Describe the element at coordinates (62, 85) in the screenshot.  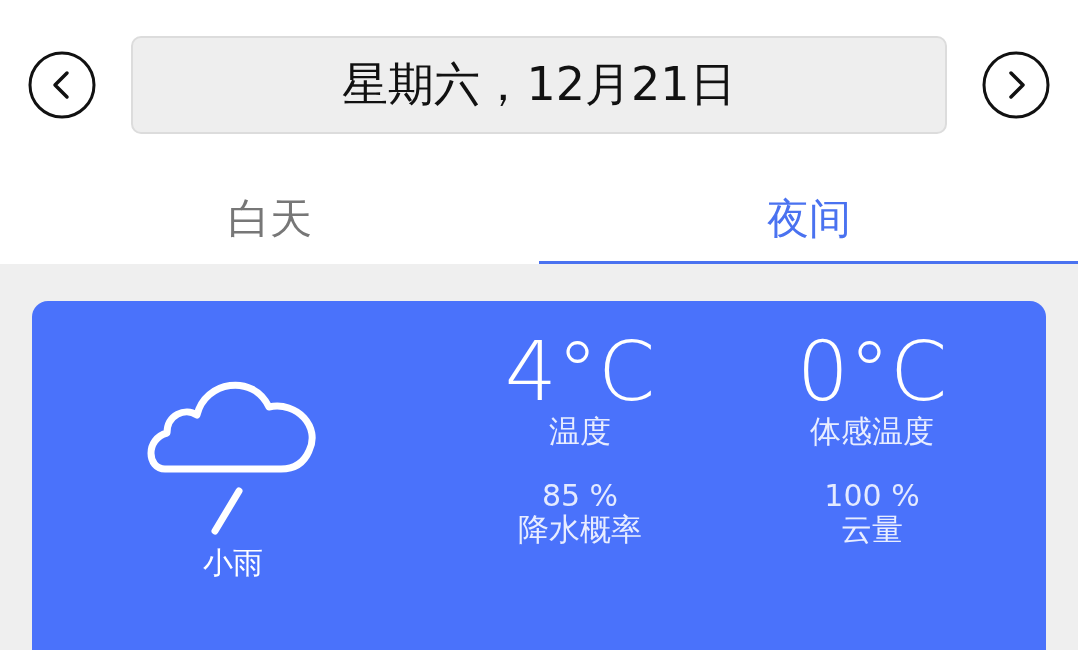
I see `previous-day-button` at that location.